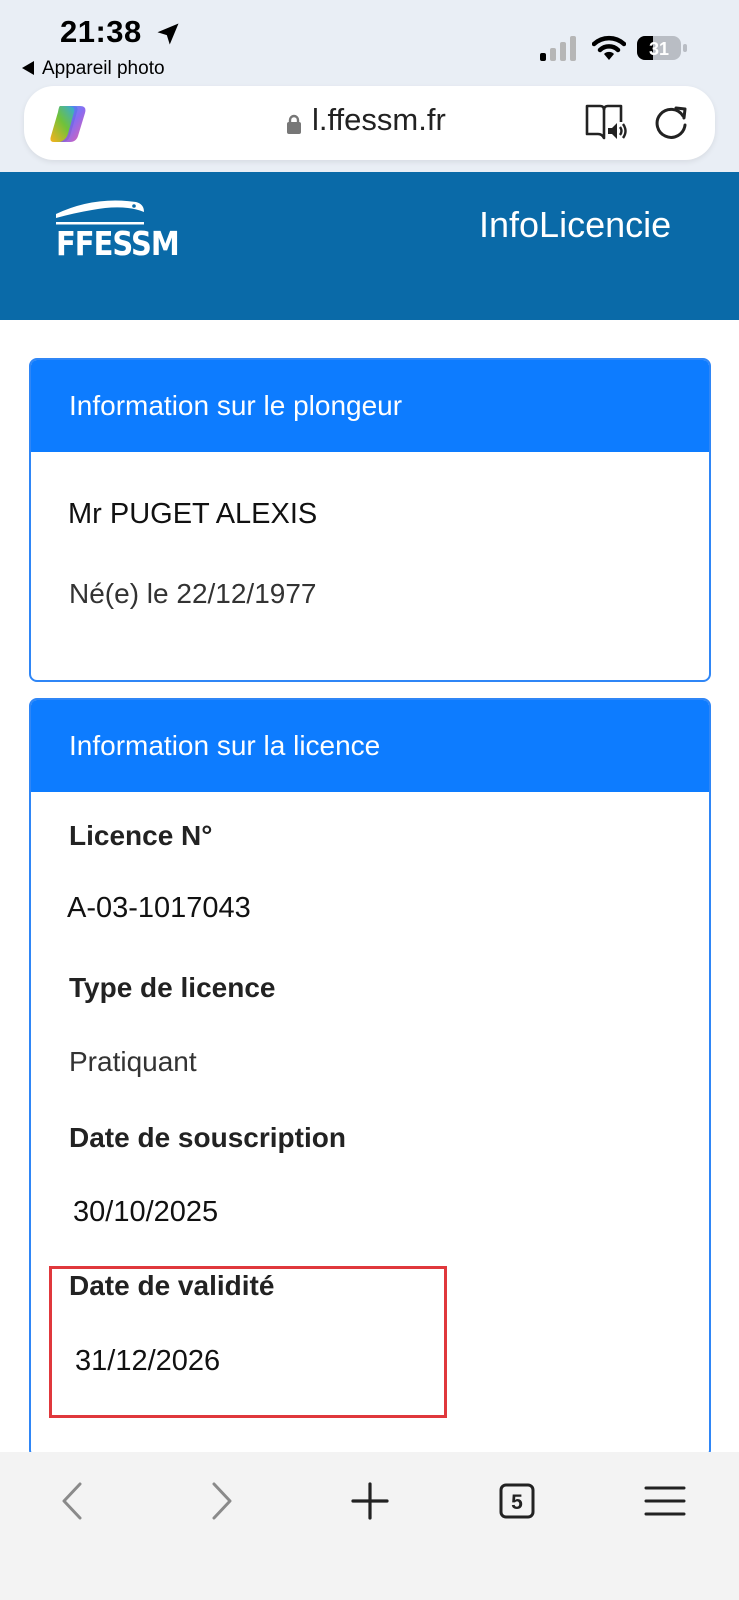 This screenshot has width=739, height=1600. What do you see at coordinates (168, 34) in the screenshot?
I see `location-arrow-icon` at bounding box center [168, 34].